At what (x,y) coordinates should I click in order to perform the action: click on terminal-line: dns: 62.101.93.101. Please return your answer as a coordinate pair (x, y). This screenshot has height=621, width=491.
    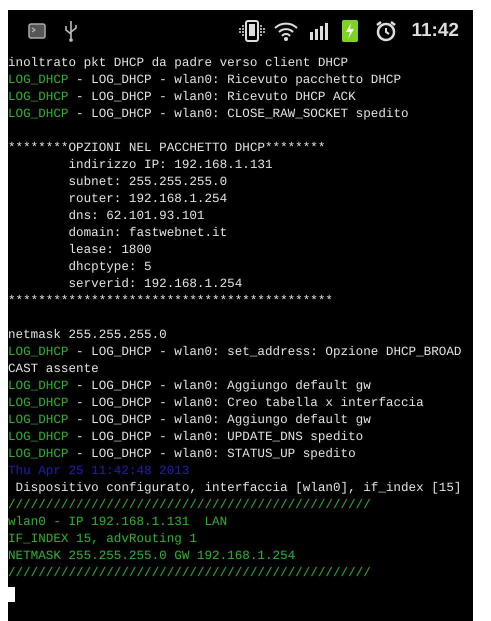
    Looking at the image, I should click on (136, 216).